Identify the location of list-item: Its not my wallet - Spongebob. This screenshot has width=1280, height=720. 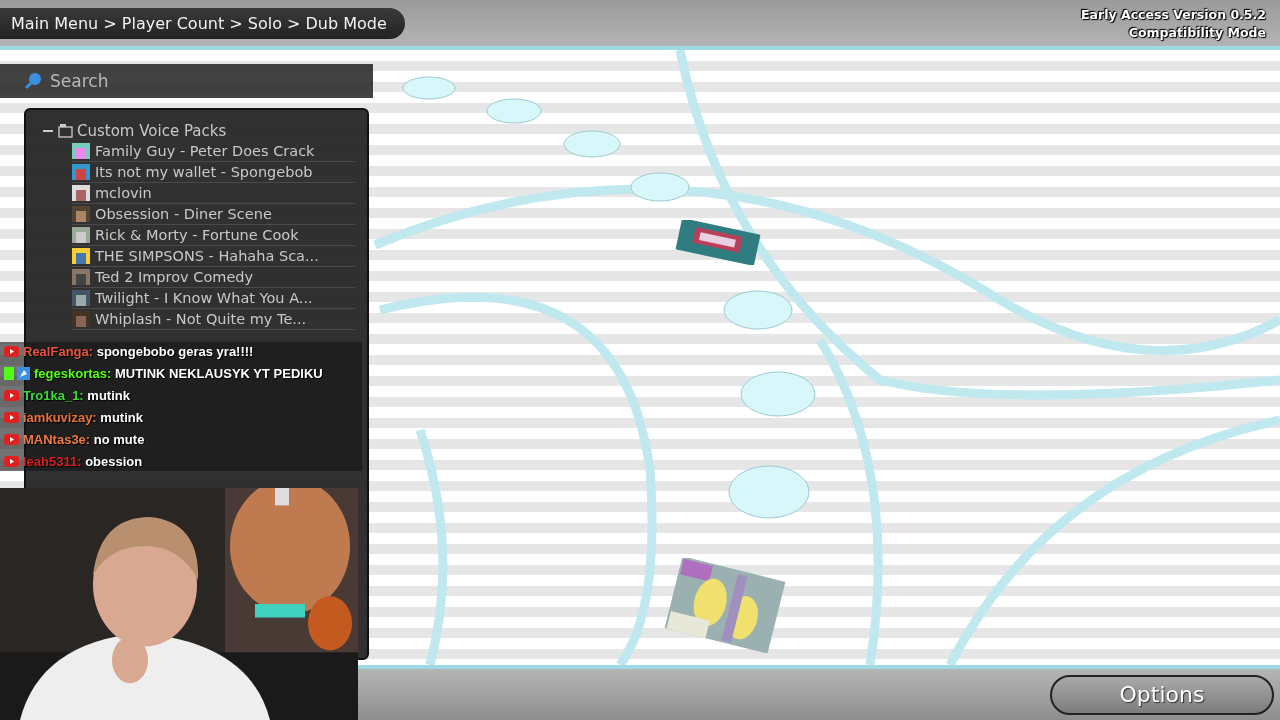
(213, 172).